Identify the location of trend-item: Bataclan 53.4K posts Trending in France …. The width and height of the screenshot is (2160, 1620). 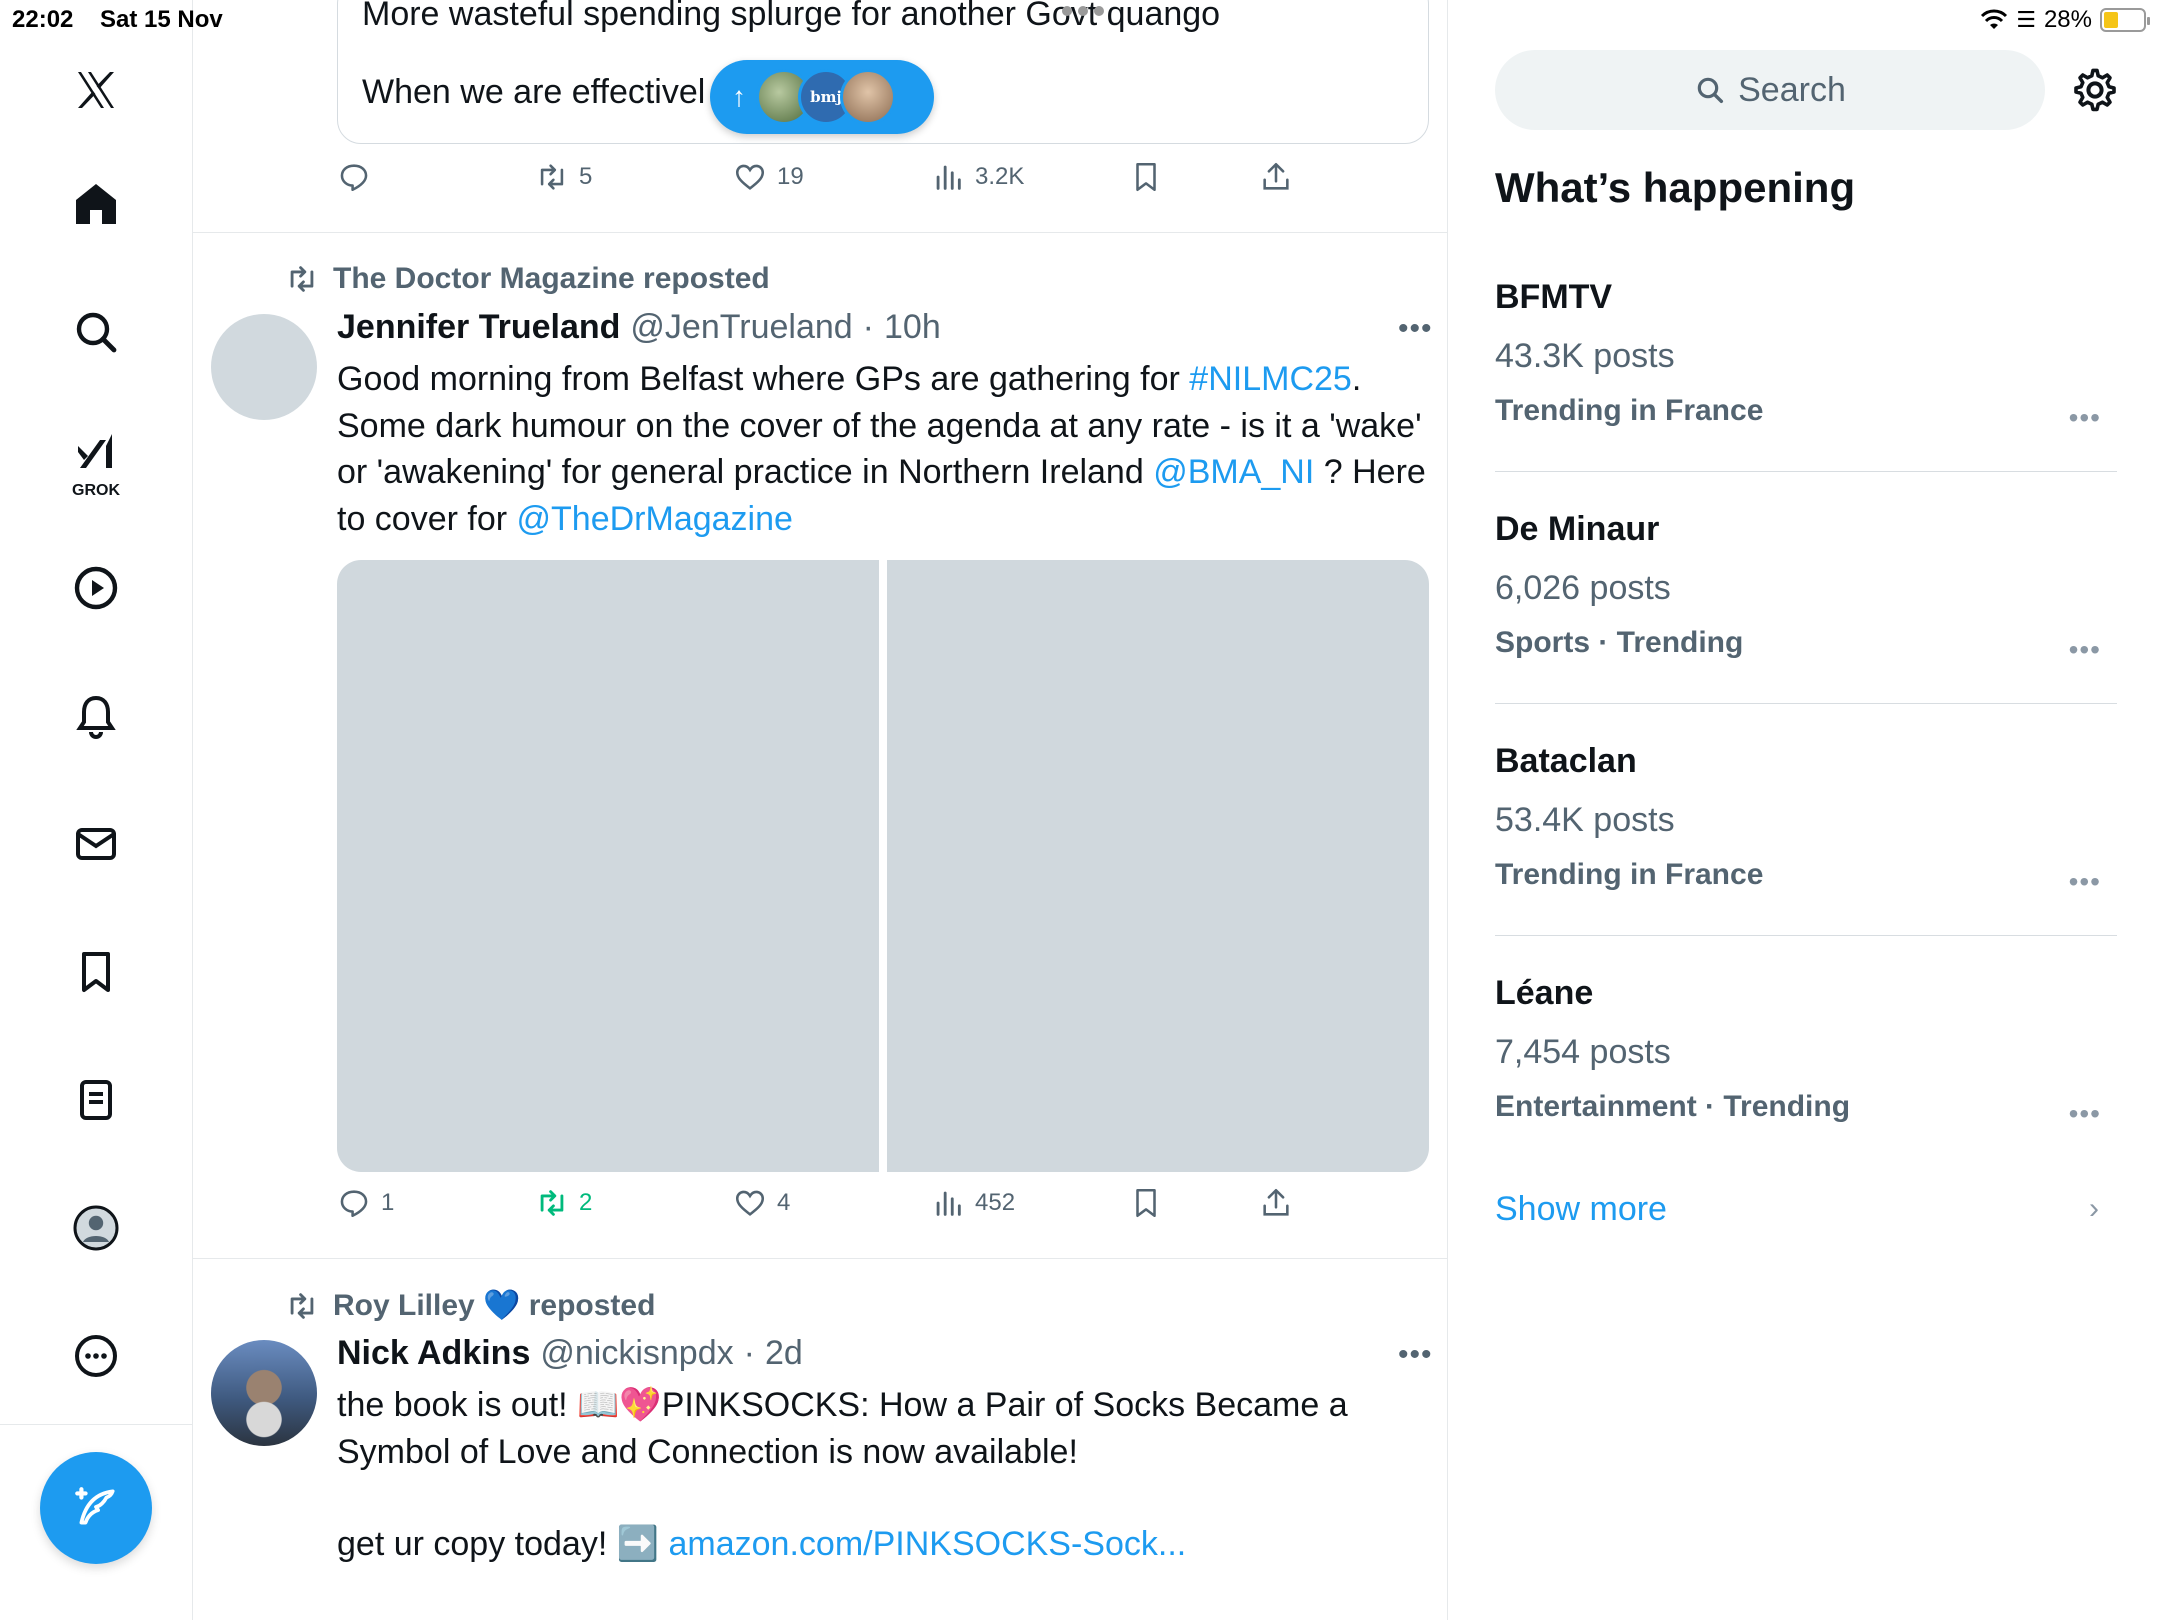
(1805, 822).